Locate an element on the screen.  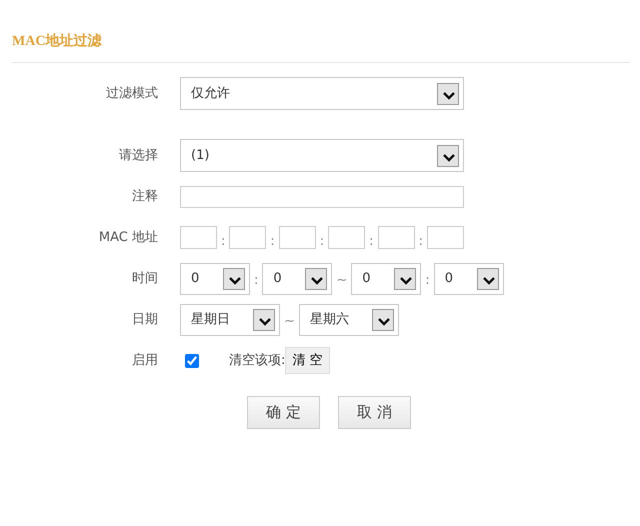
confirm-button: 确 定 is located at coordinates (283, 412).